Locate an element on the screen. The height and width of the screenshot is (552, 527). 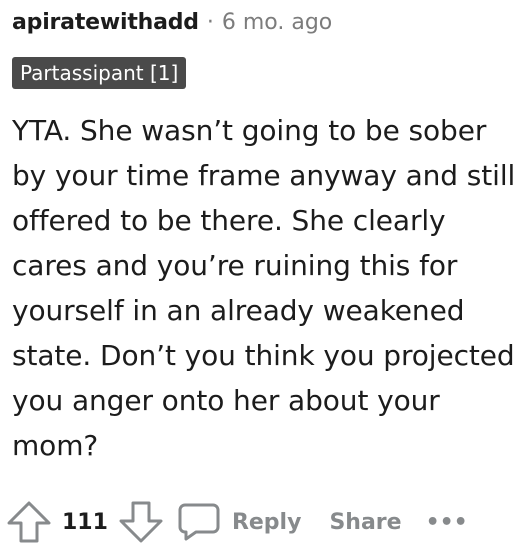
comment-actions: 111 Reply Share ••• is located at coordinates (237, 522).